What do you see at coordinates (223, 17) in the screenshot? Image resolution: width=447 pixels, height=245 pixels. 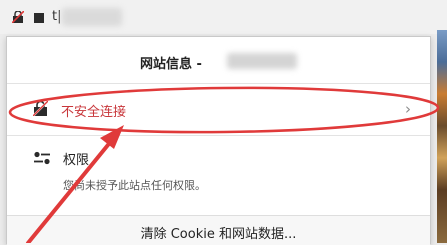 I see `browser-tab-strip: t|` at bounding box center [223, 17].